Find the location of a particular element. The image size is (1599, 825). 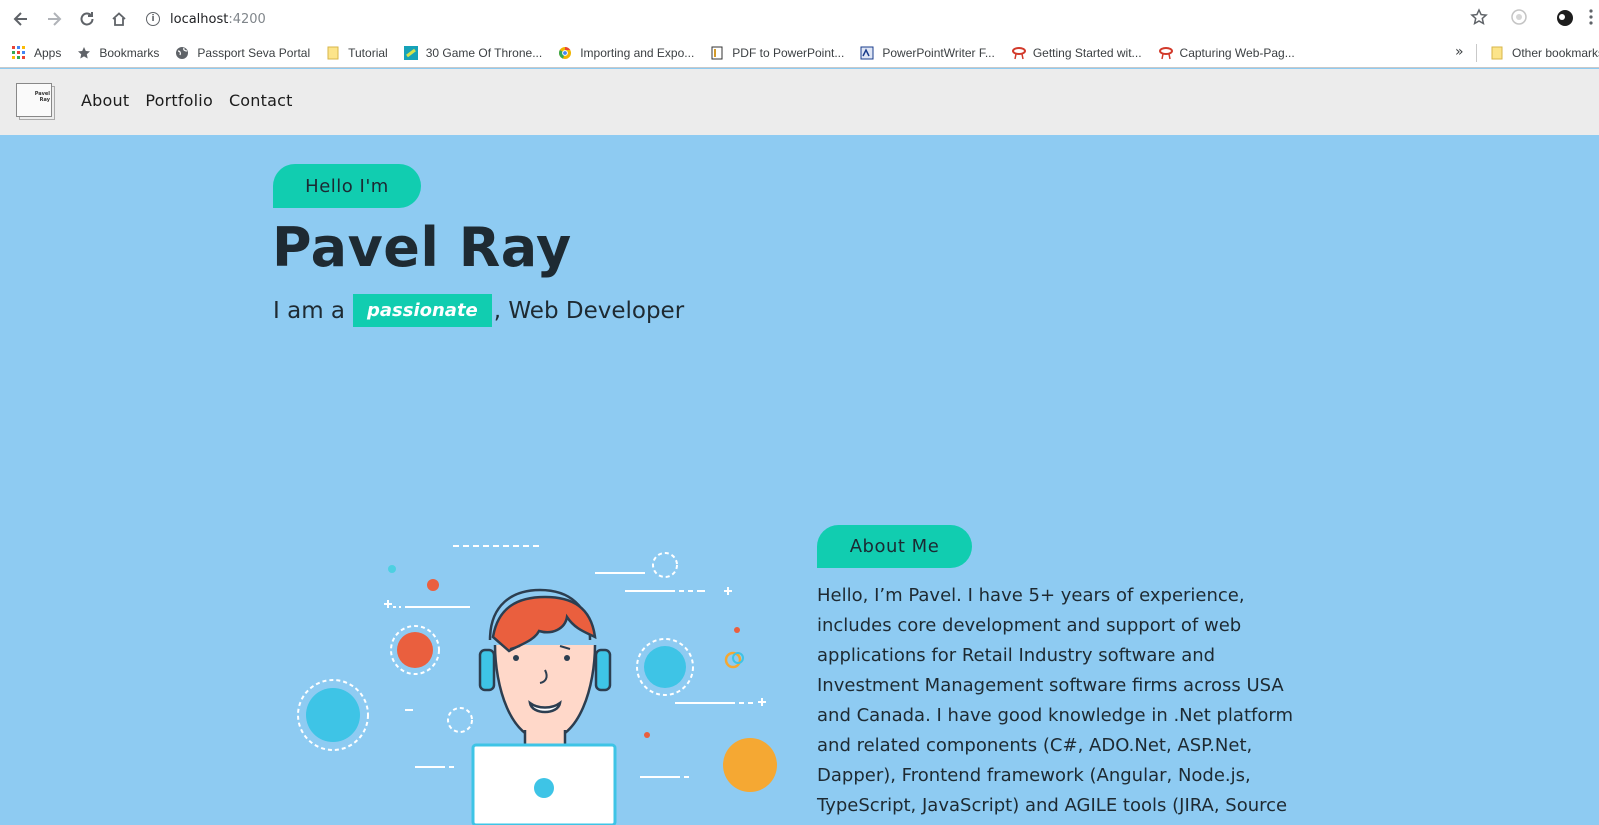

nav-about: About is located at coordinates (105, 100).